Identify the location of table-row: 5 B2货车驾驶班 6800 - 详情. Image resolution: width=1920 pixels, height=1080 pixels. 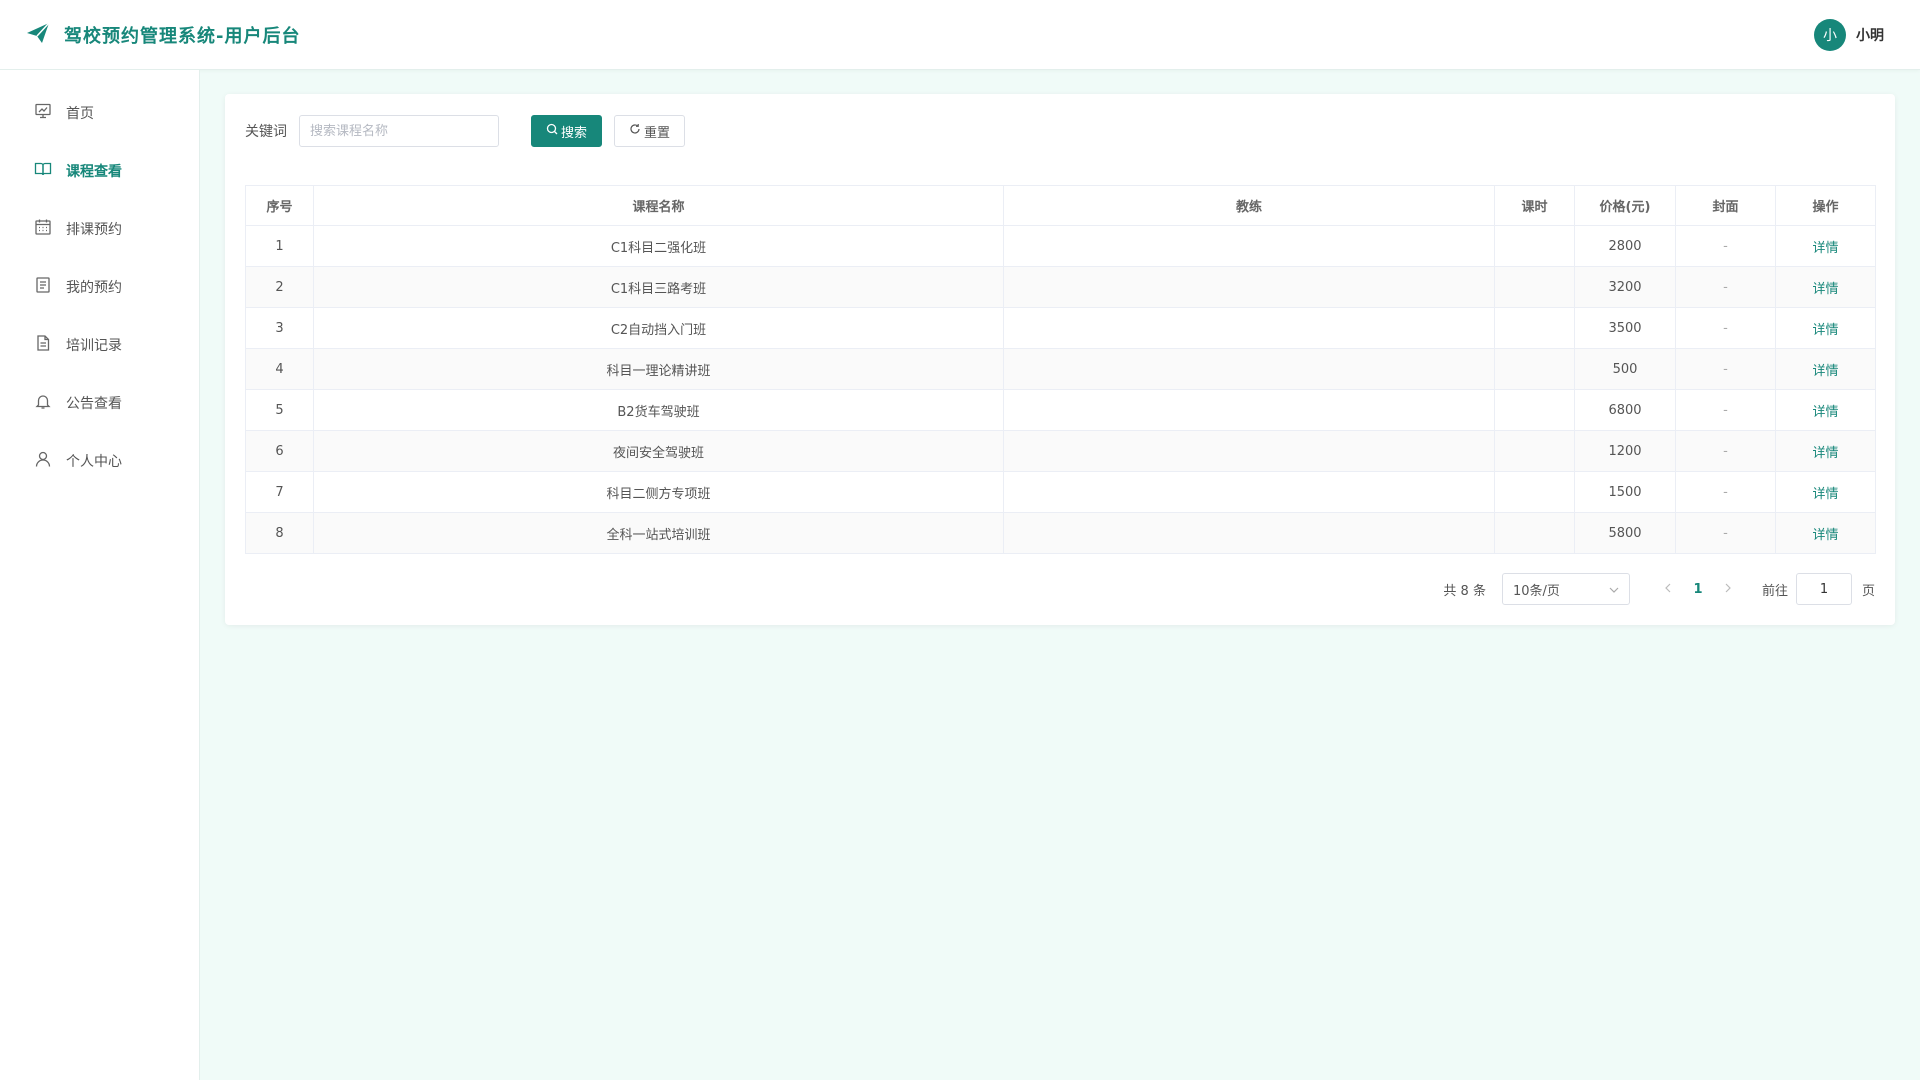
(1060, 410).